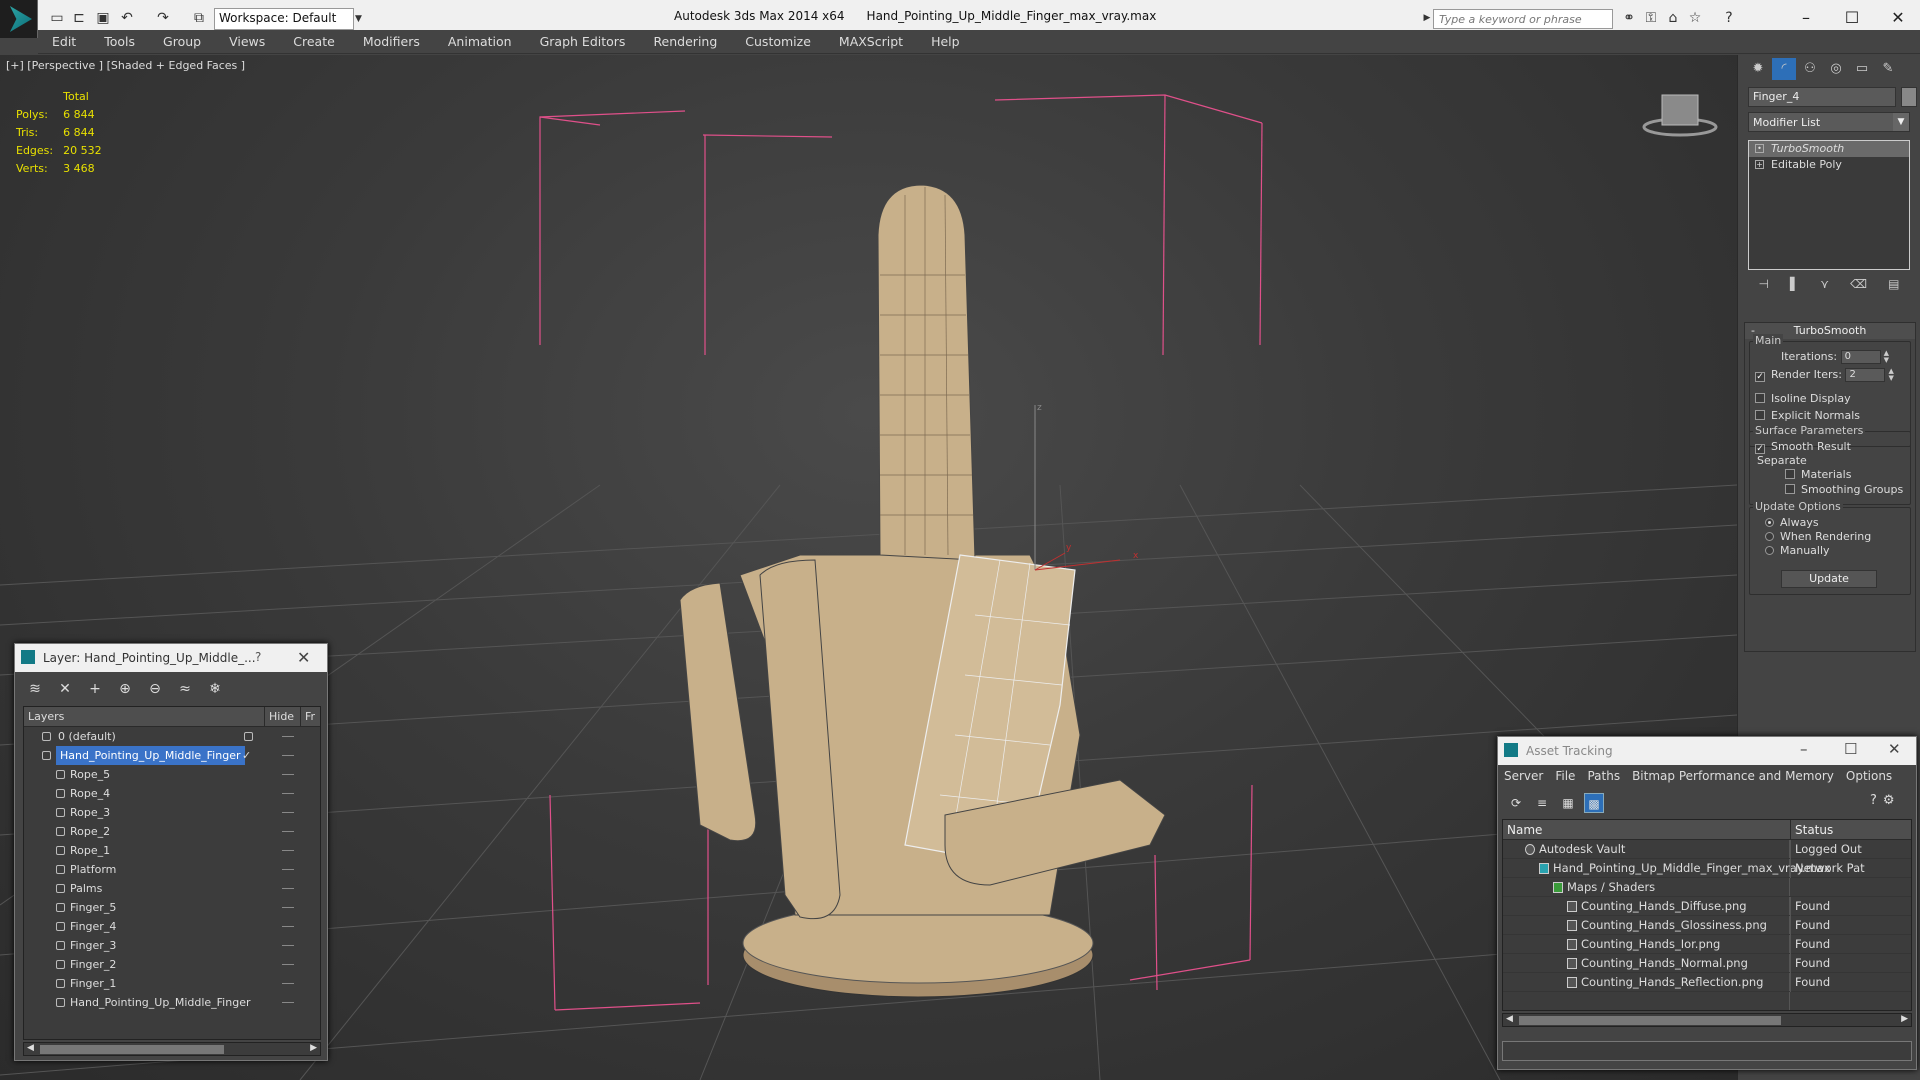 This screenshot has width=1920, height=1080. I want to click on help-icon: ?, so click(1873, 800).